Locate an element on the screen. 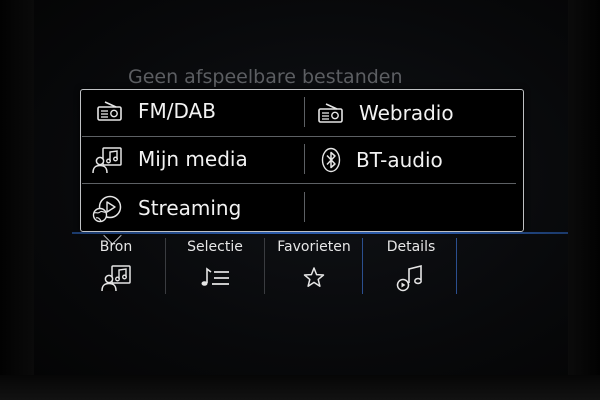 The width and height of the screenshot is (600, 400). tab-bron: Bron is located at coordinates (116, 265).